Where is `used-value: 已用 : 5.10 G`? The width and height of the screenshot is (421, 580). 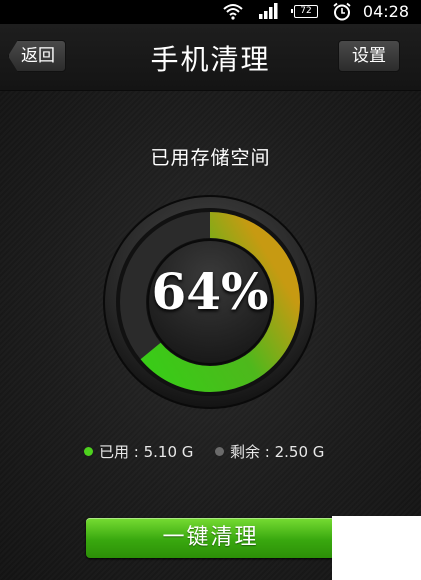
used-value: 已用 : 5.10 G is located at coordinates (146, 452).